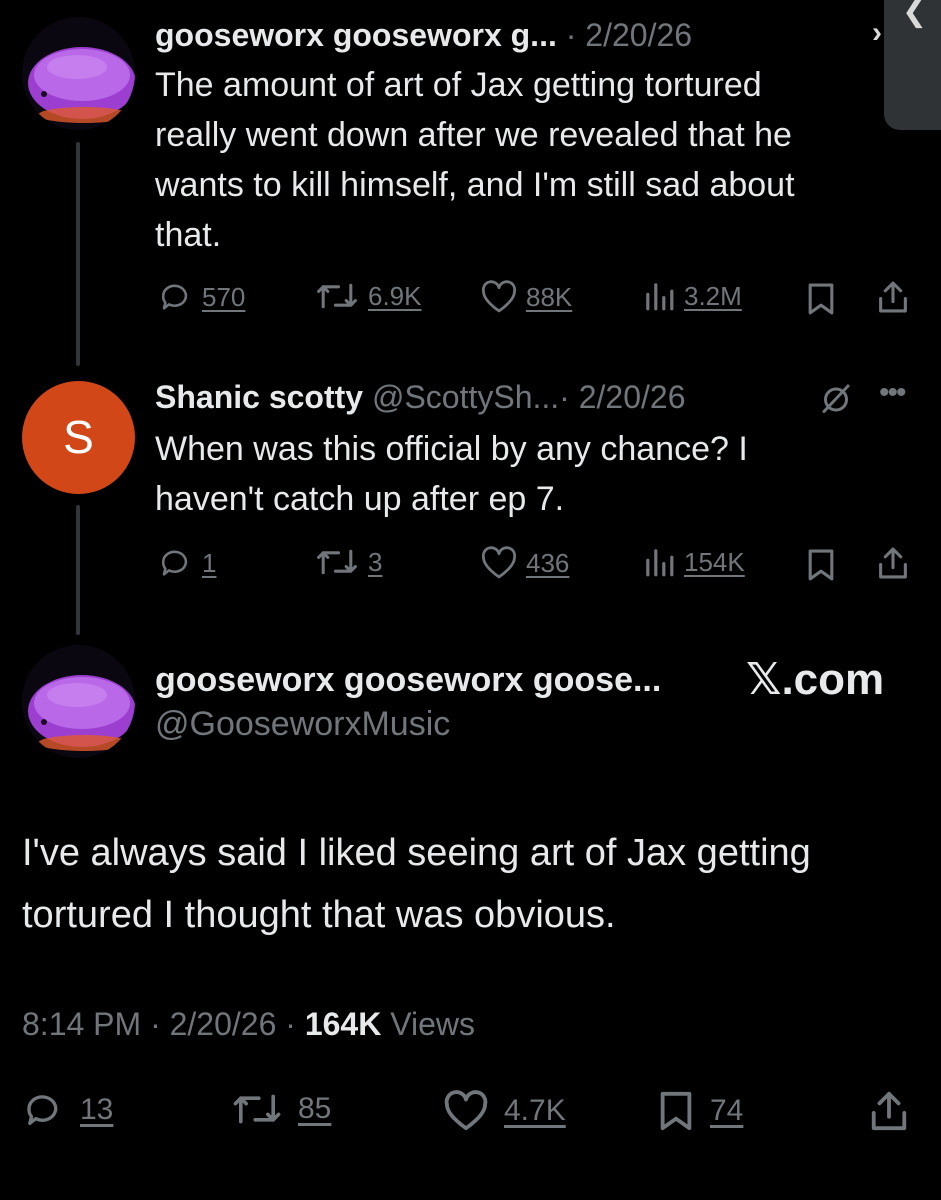 This screenshot has width=941, height=1200. Describe the element at coordinates (524, 563) in the screenshot. I see `like-button: 436` at that location.